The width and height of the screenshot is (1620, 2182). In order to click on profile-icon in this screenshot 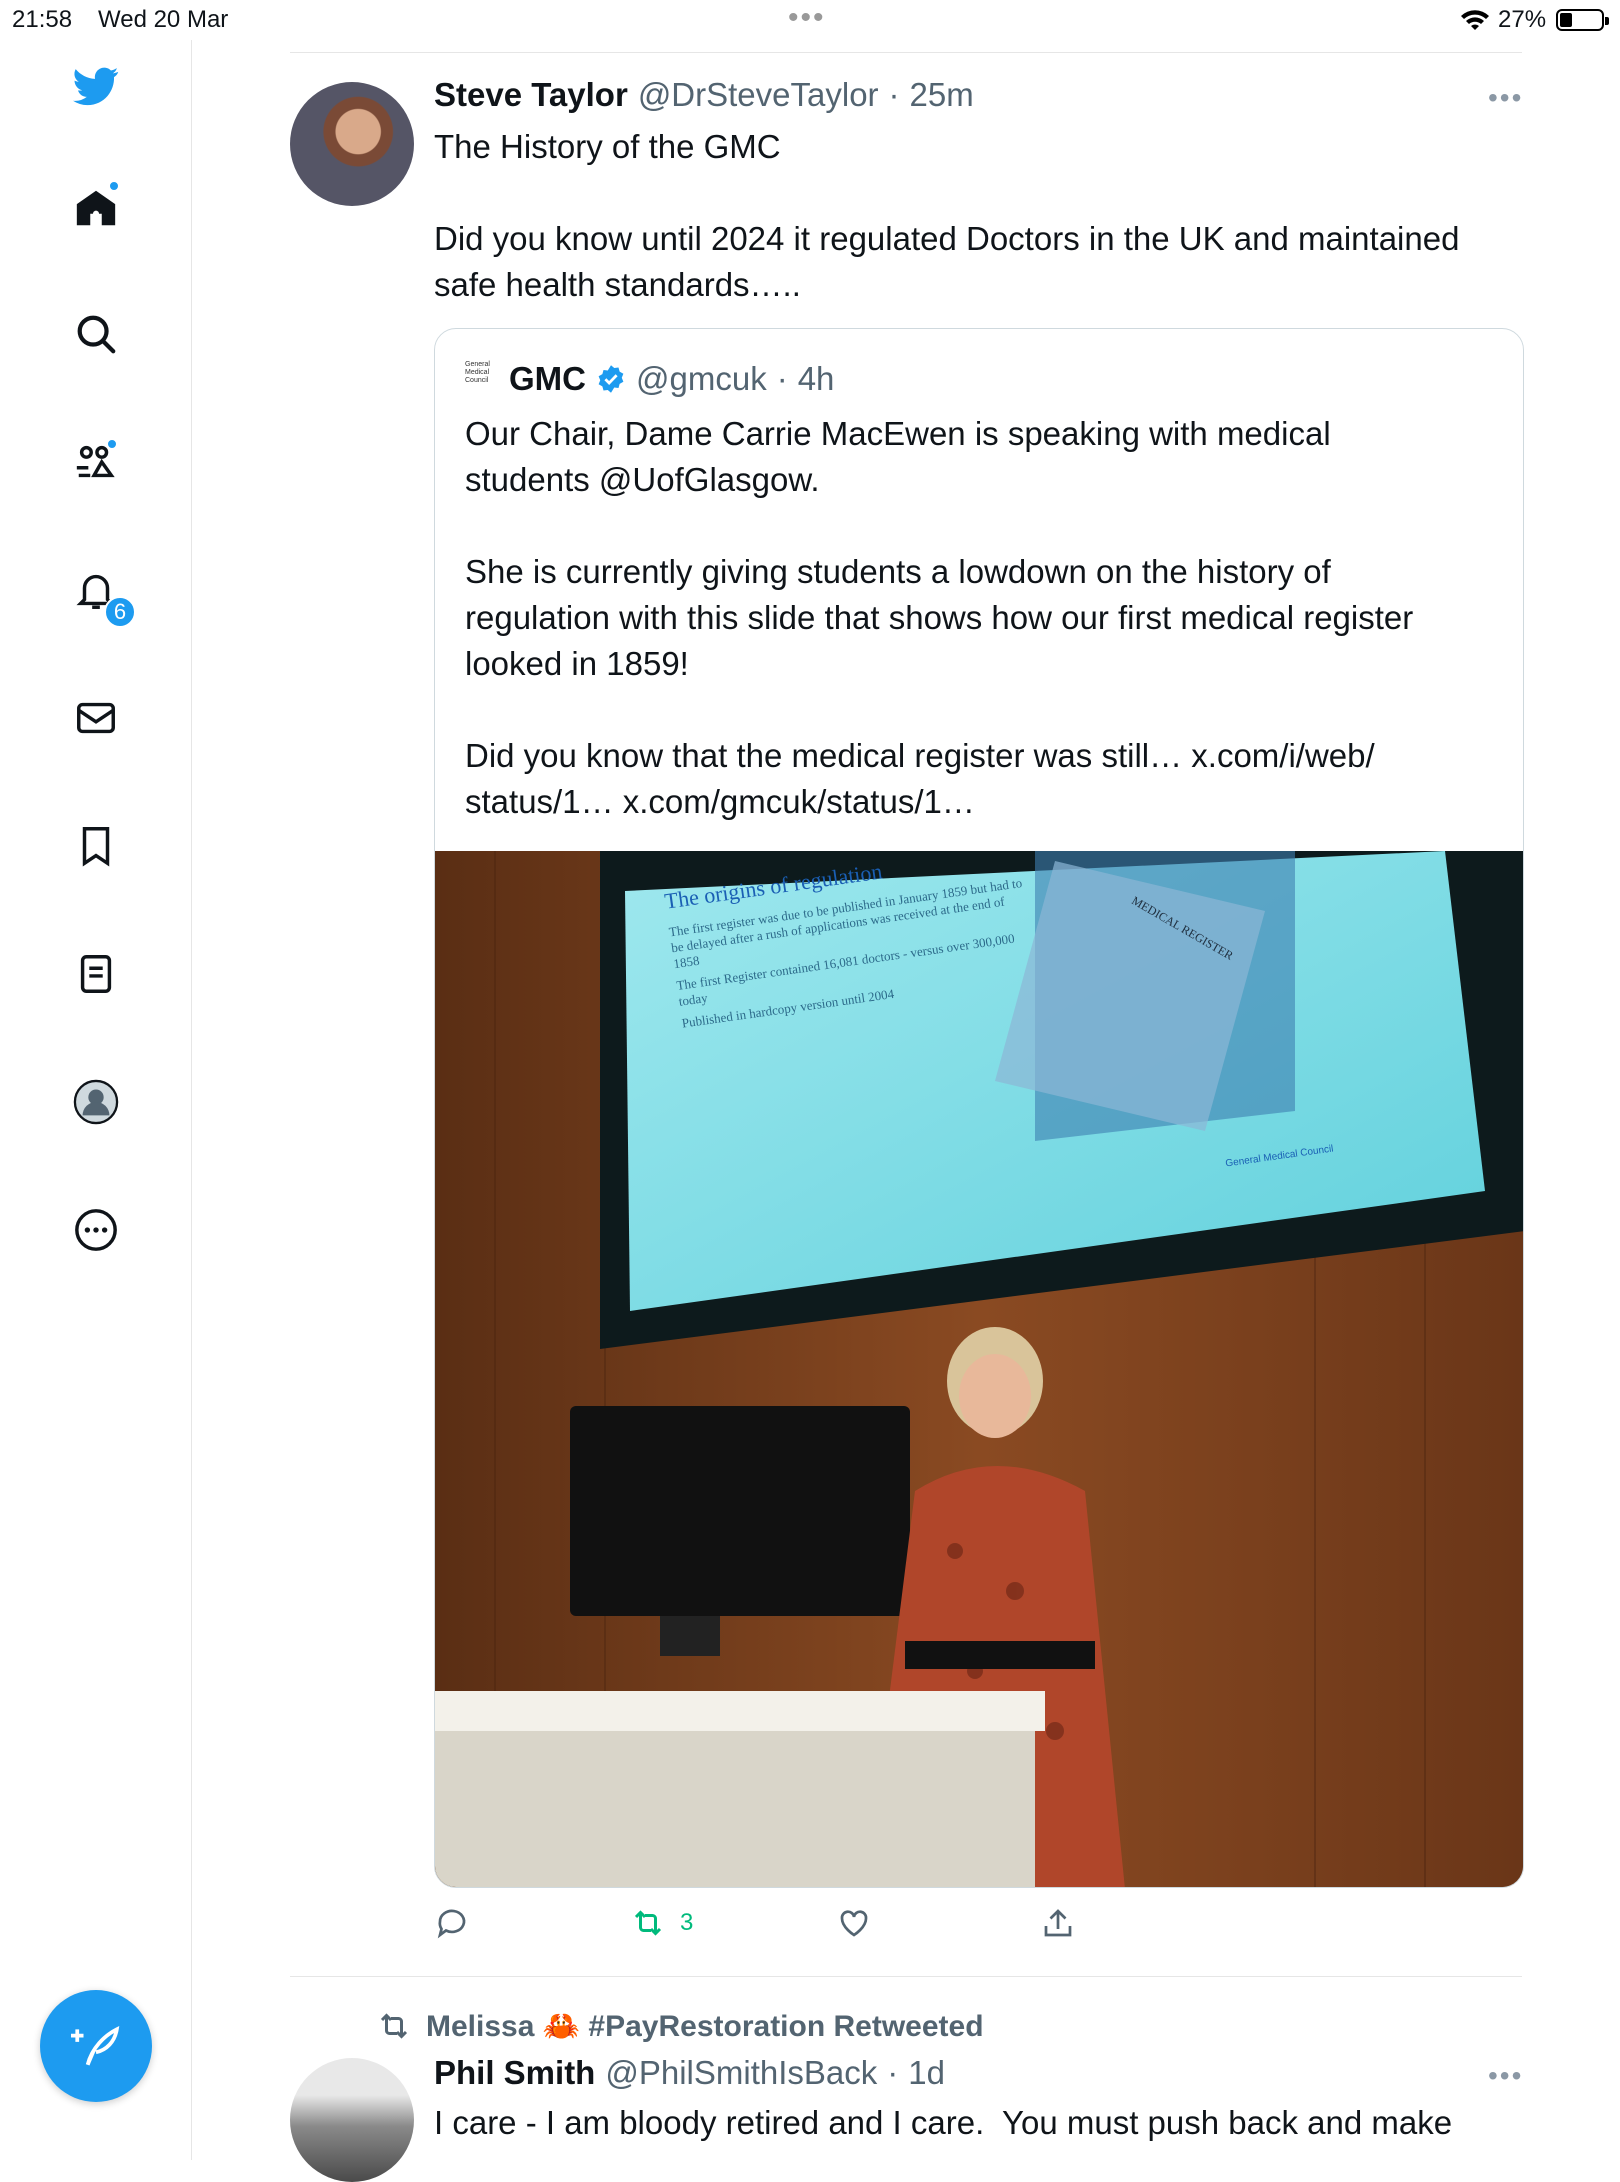, I will do `click(96, 1102)`.